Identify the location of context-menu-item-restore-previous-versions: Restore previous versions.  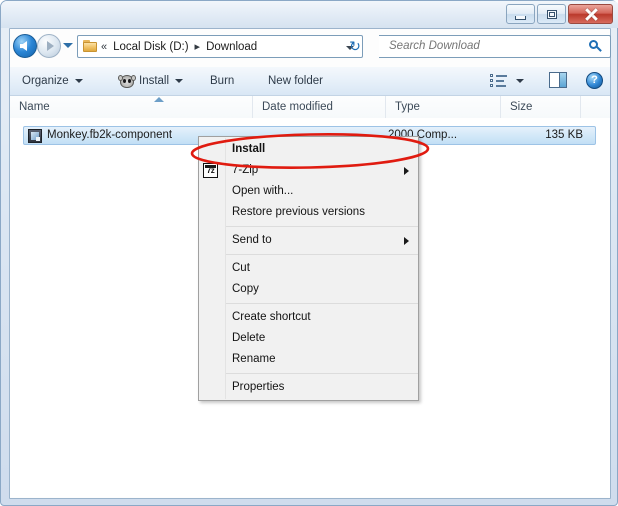
(308, 212).